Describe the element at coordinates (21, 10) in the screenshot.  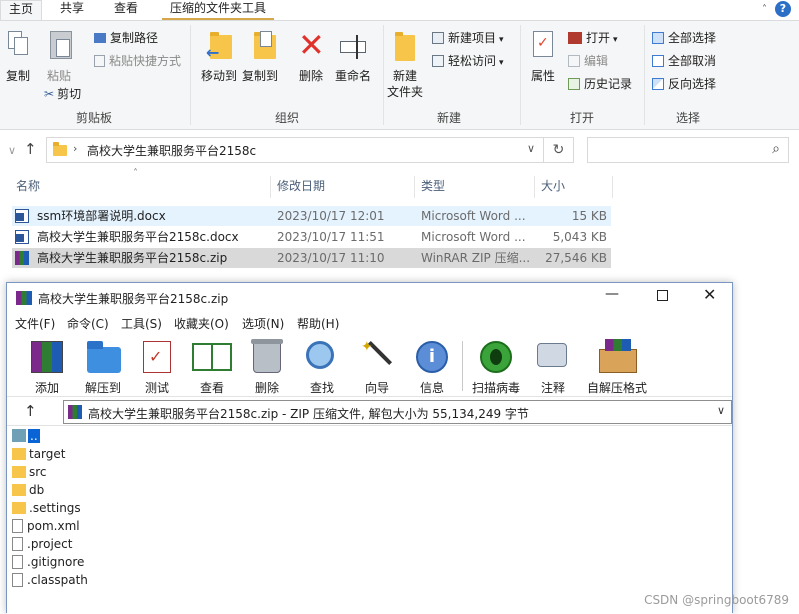
I see `tab-home: 主页` at that location.